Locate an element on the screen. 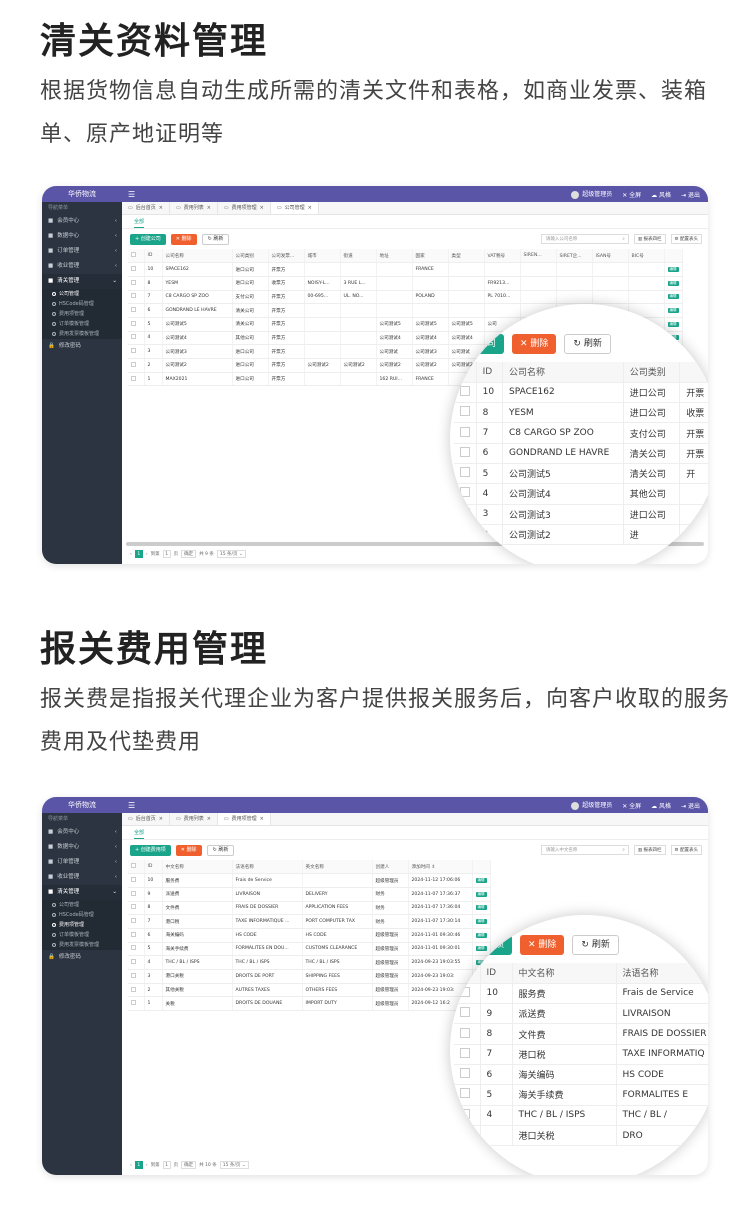 This screenshot has height=1220, width=750. zoom-add-button: 公司 is located at coordinates (487, 344).